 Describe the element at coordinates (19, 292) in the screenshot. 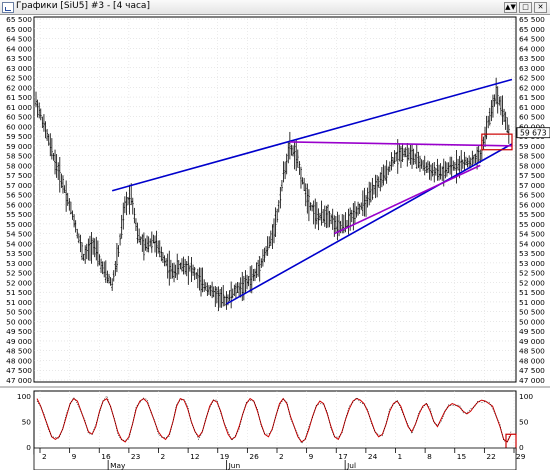

I see `price-label-left: 51 500` at that location.